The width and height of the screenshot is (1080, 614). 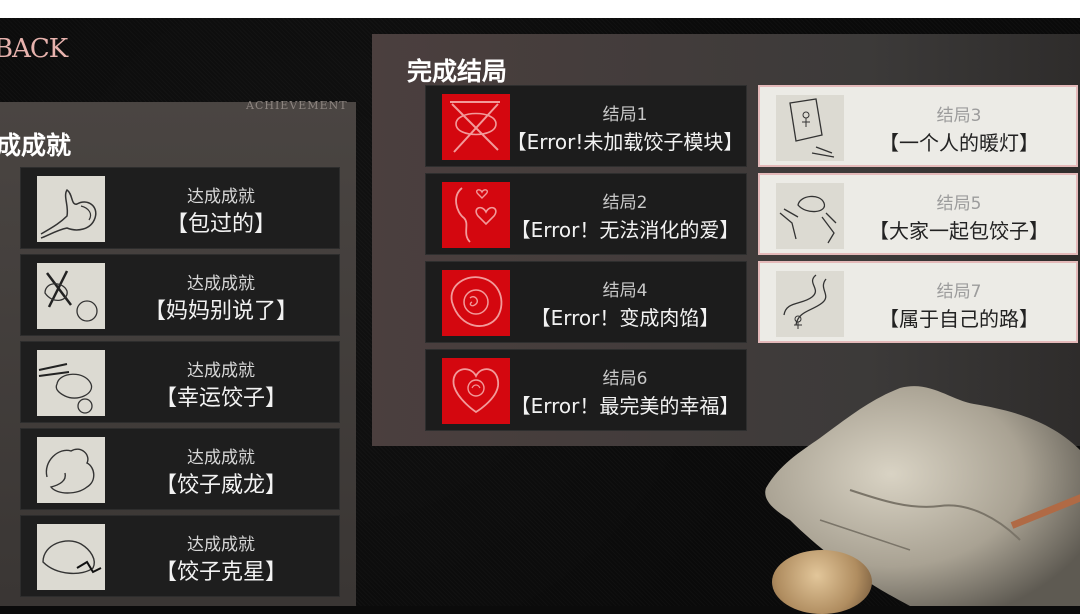 I want to click on top-white-bar, so click(x=540, y=9).